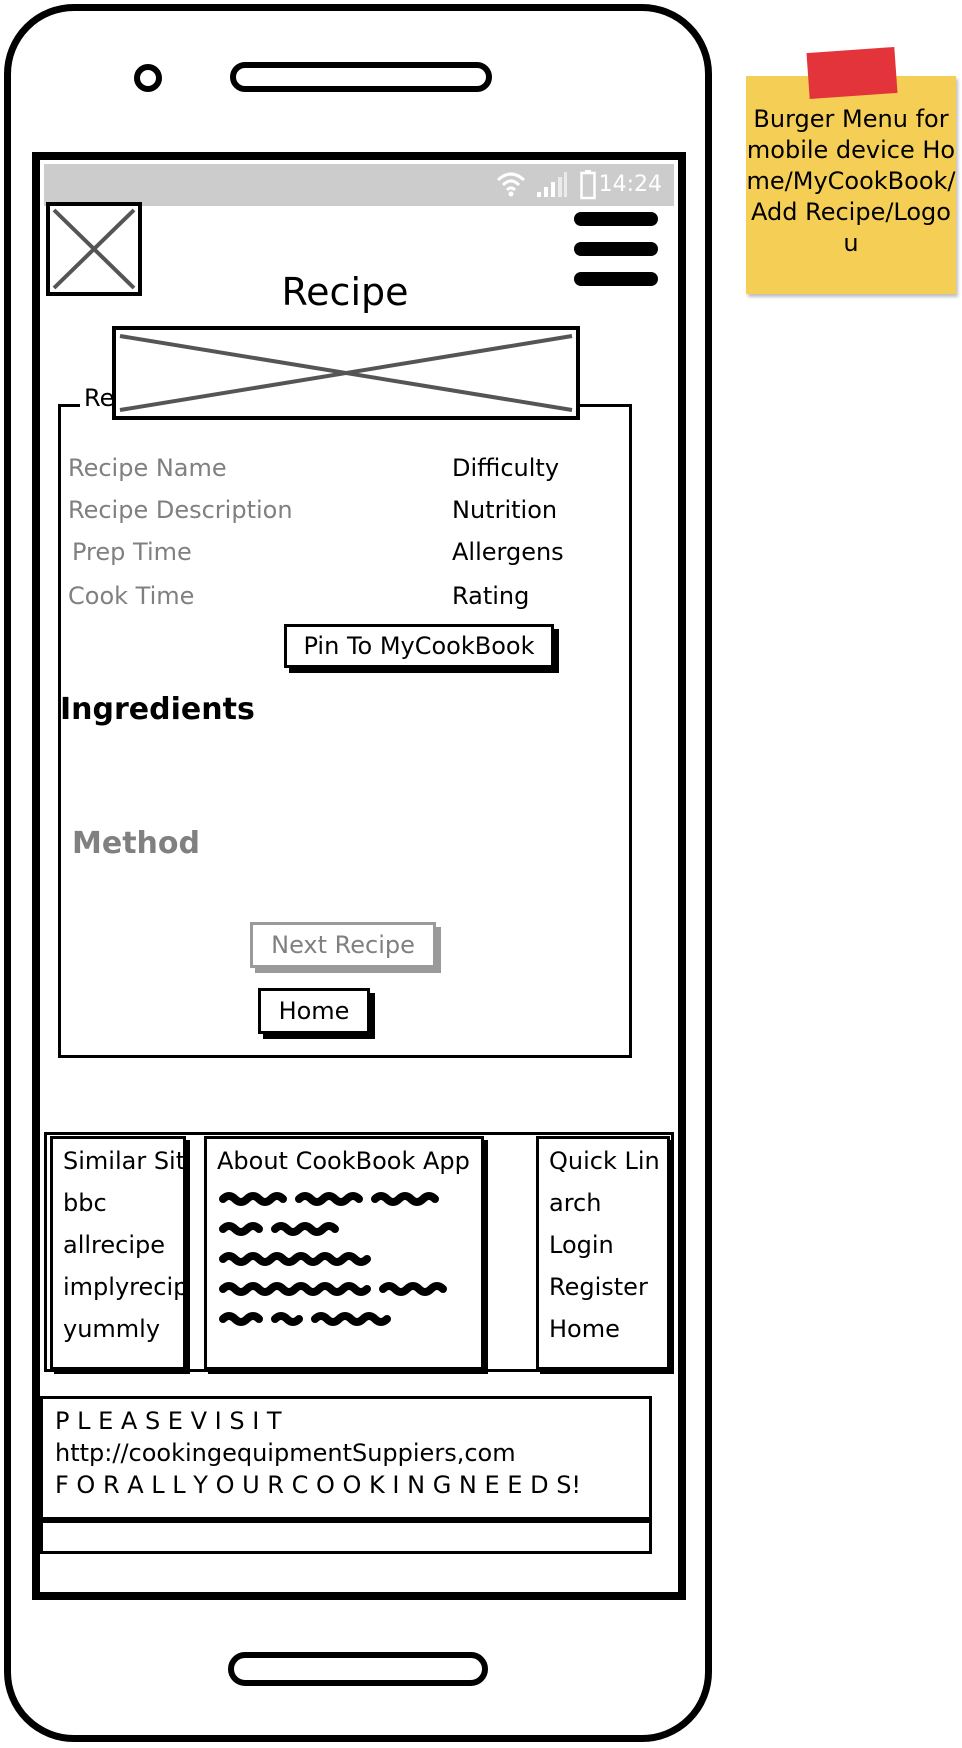  What do you see at coordinates (147, 468) in the screenshot?
I see `recipe-name-label: Recipe Name` at bounding box center [147, 468].